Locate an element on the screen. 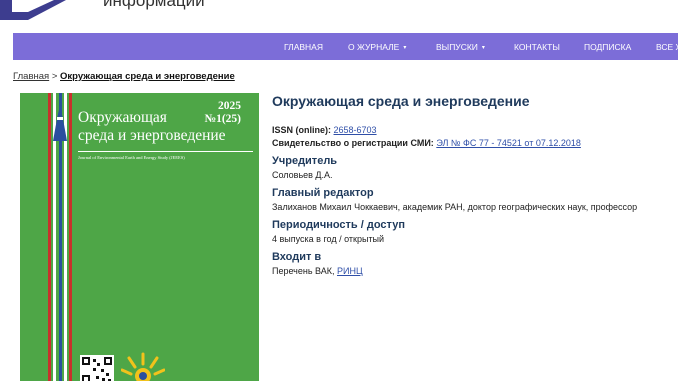  founder-heading: Учредитель is located at coordinates (305, 161).